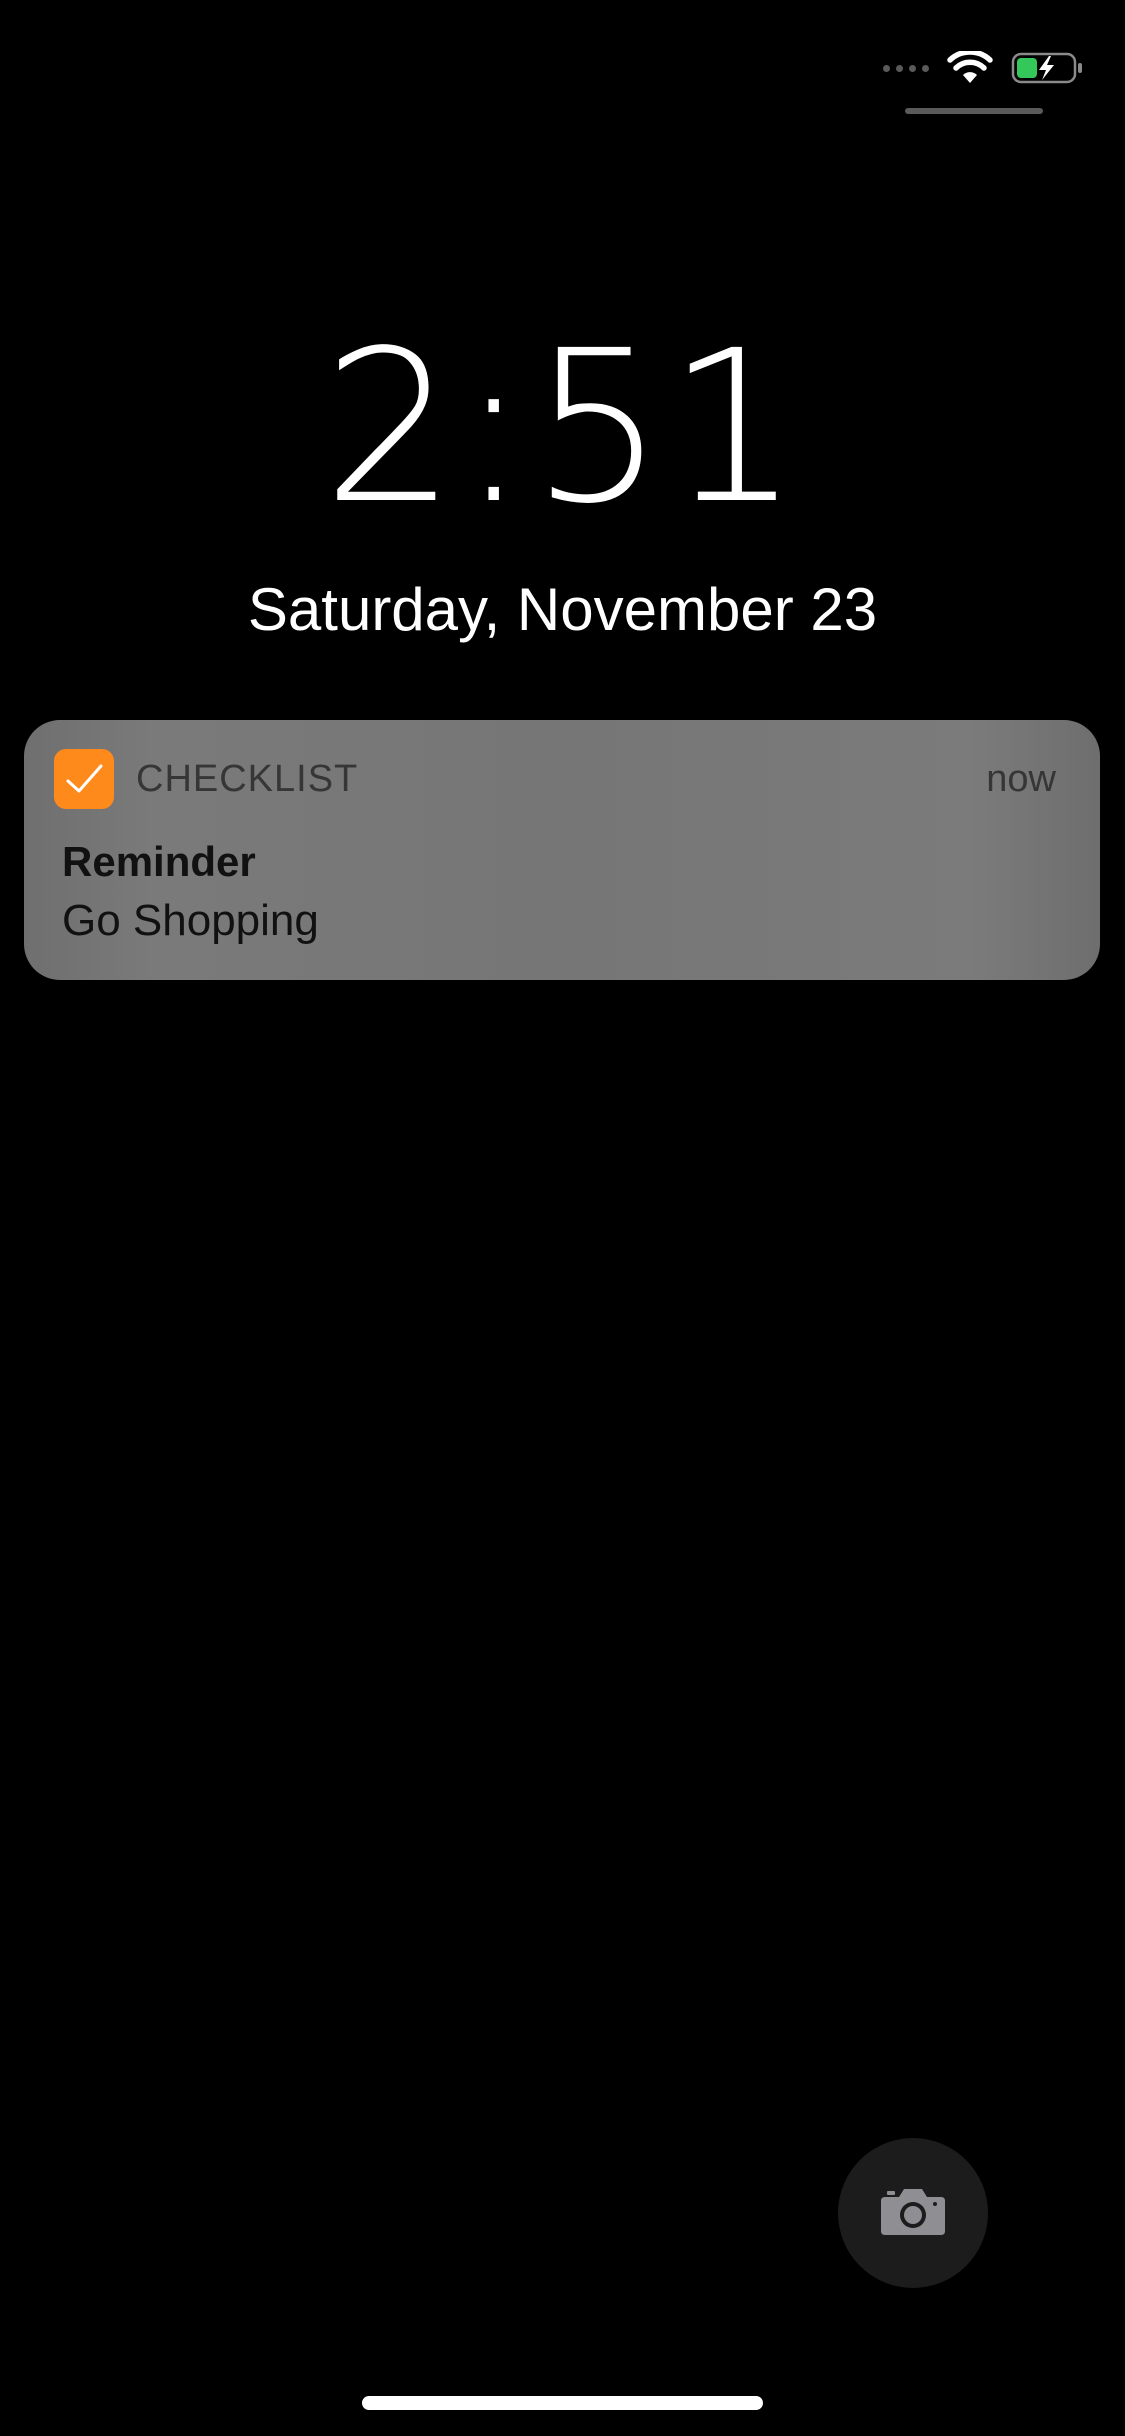 Image resolution: width=1125 pixels, height=2436 pixels. I want to click on camera-icon, so click(913, 2213).